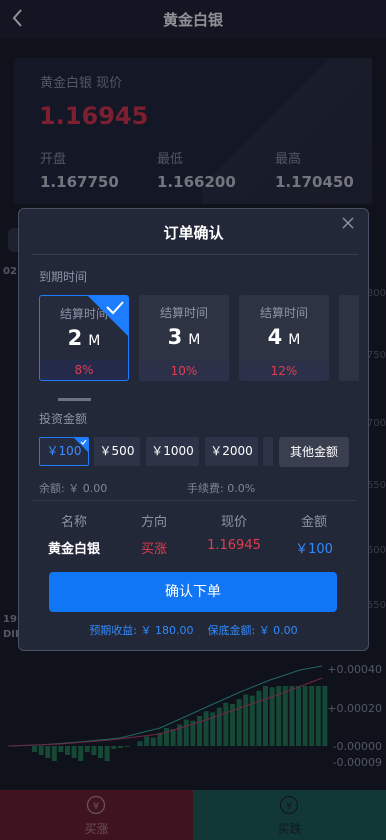 Image resolution: width=386 pixels, height=840 pixels. What do you see at coordinates (172, 451) in the screenshot?
I see `amount-option-1000: ￥1000` at bounding box center [172, 451].